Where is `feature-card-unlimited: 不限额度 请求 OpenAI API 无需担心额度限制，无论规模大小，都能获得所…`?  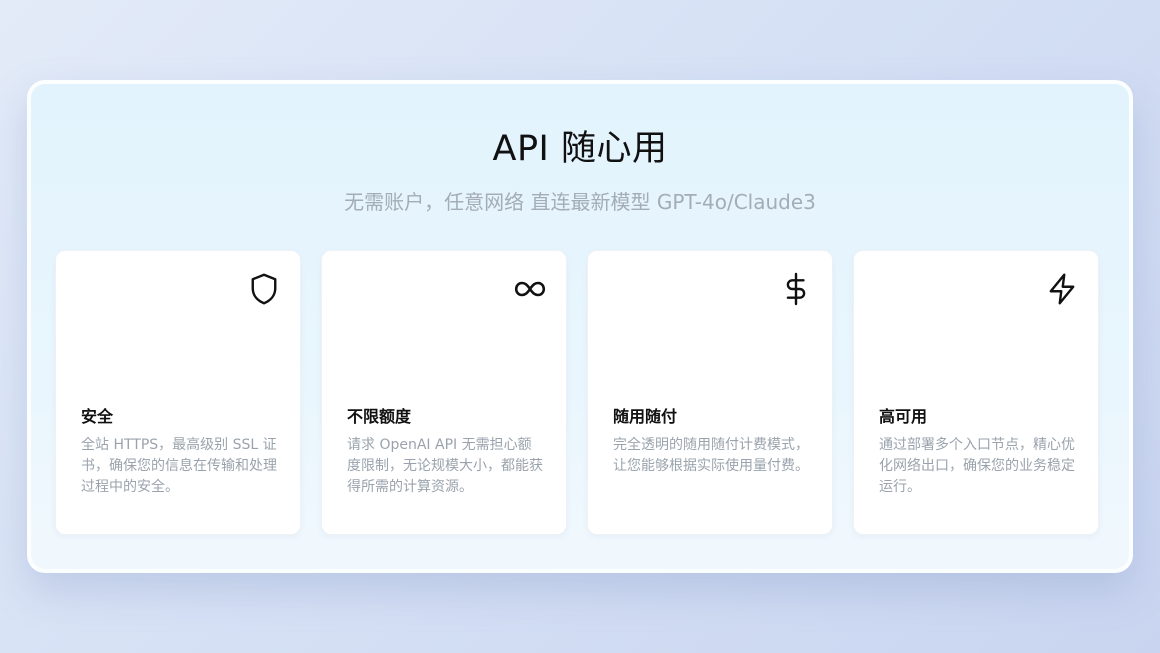
feature-card-unlimited: 不限额度 请求 OpenAI API 无需担心额度限制，无论规模大小，都能获得所… is located at coordinates (444, 392).